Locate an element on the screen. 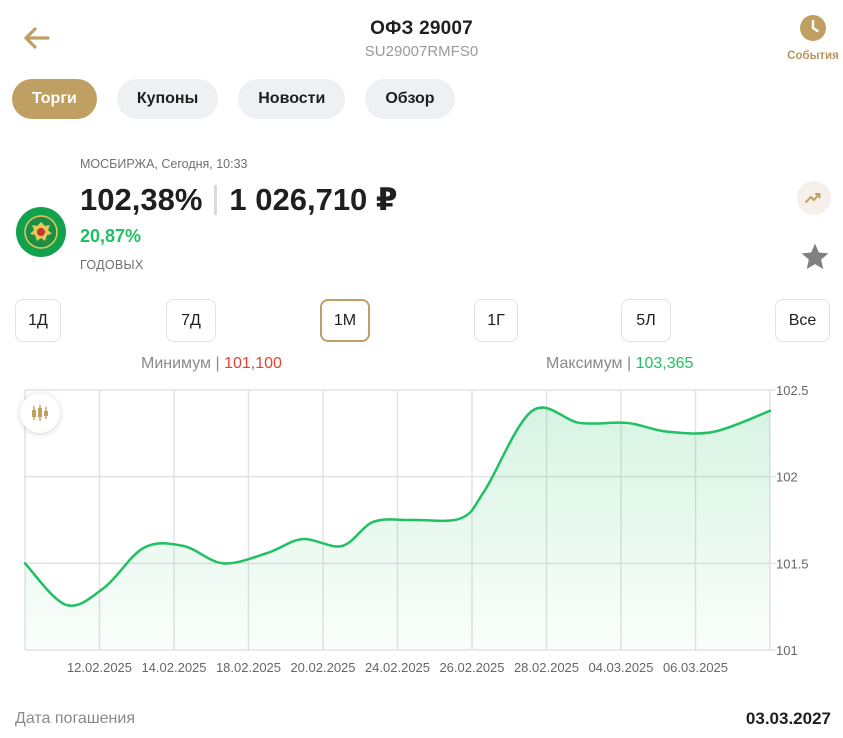  clock-icon is located at coordinates (813, 28).